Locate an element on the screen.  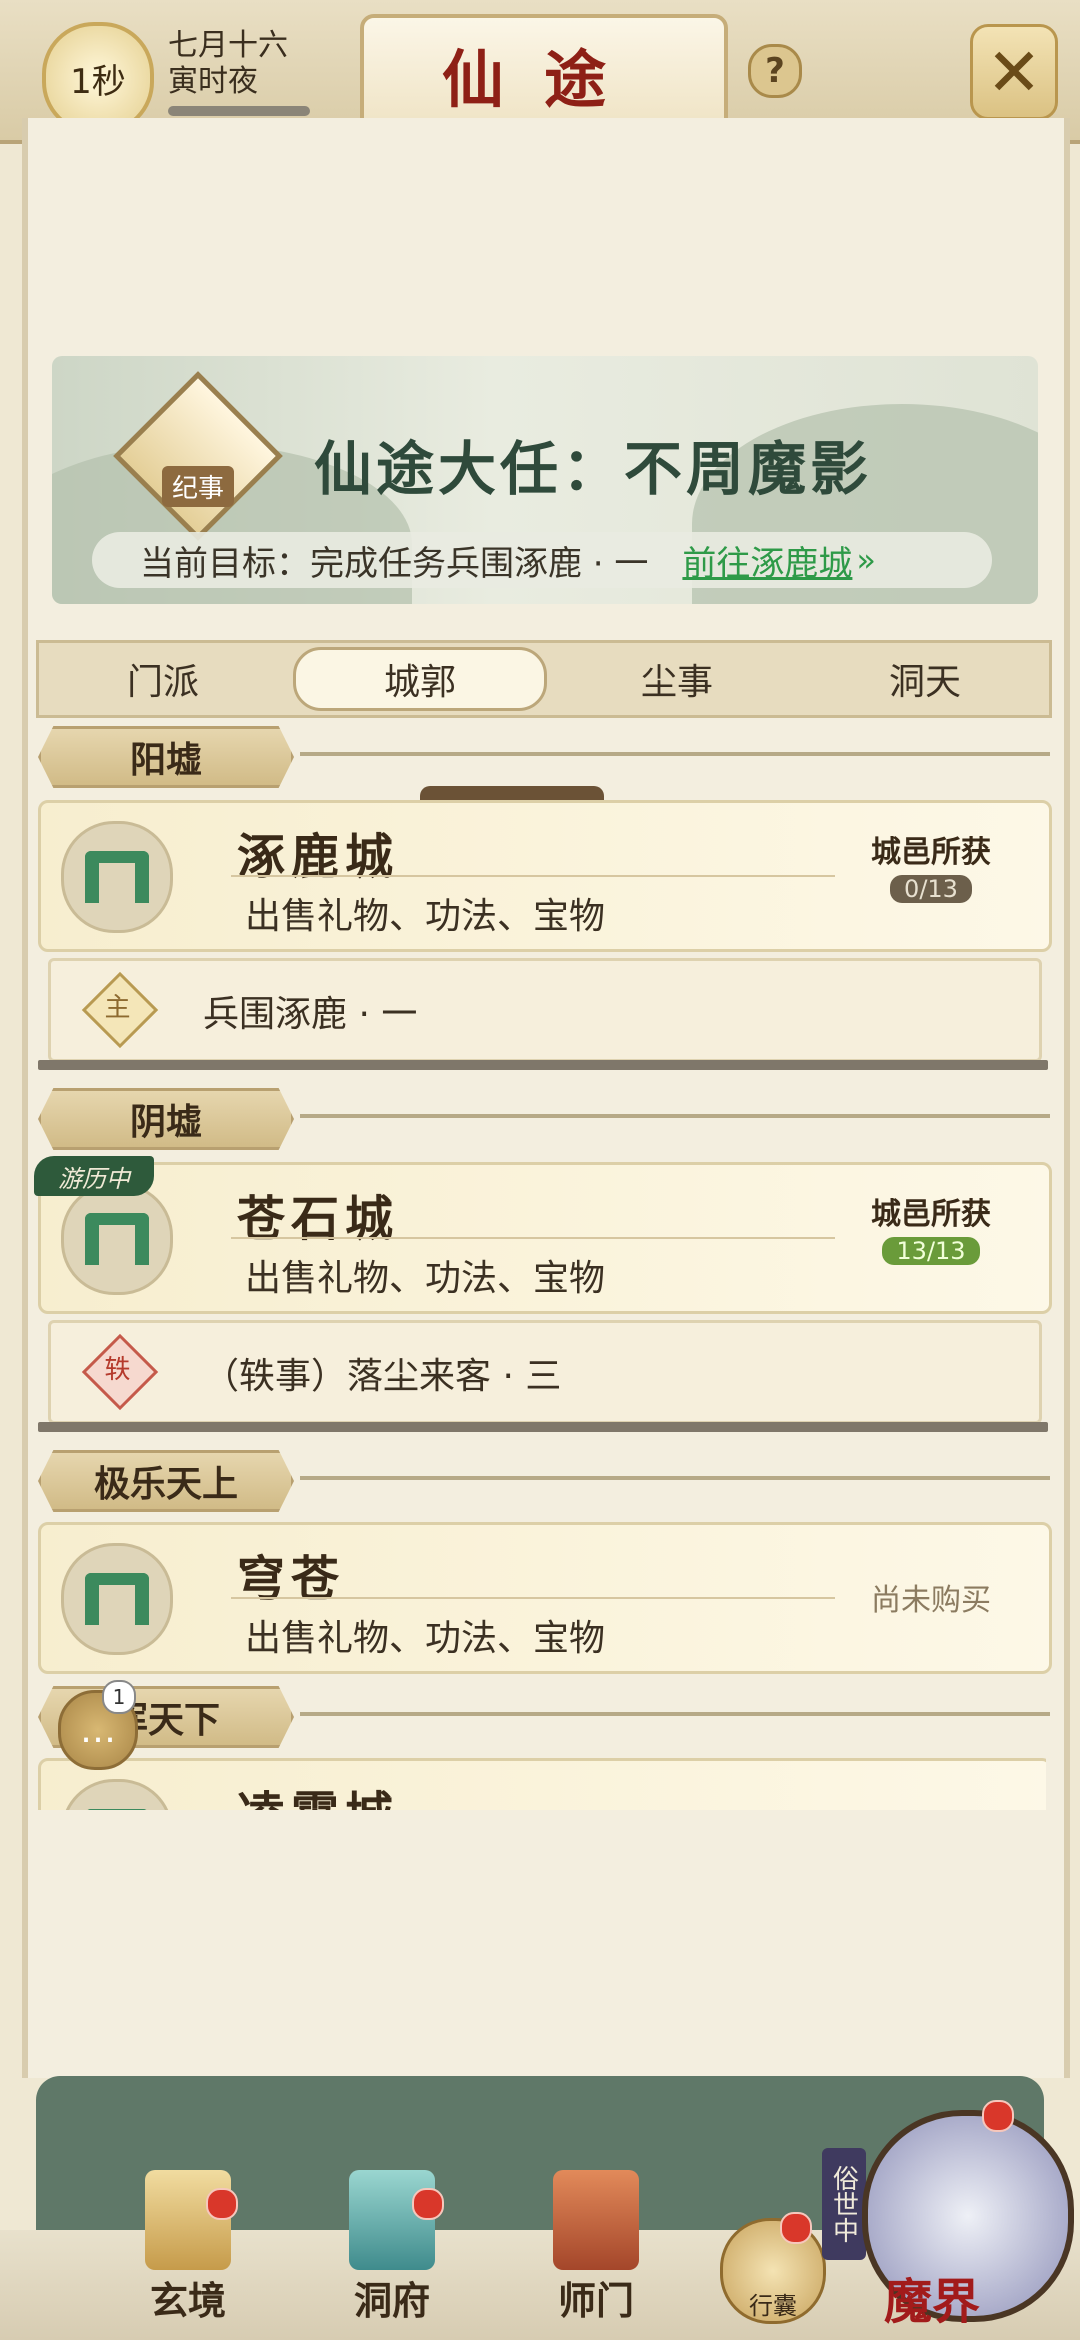
main-quest-icon: 主 is located at coordinates (120, 1010).